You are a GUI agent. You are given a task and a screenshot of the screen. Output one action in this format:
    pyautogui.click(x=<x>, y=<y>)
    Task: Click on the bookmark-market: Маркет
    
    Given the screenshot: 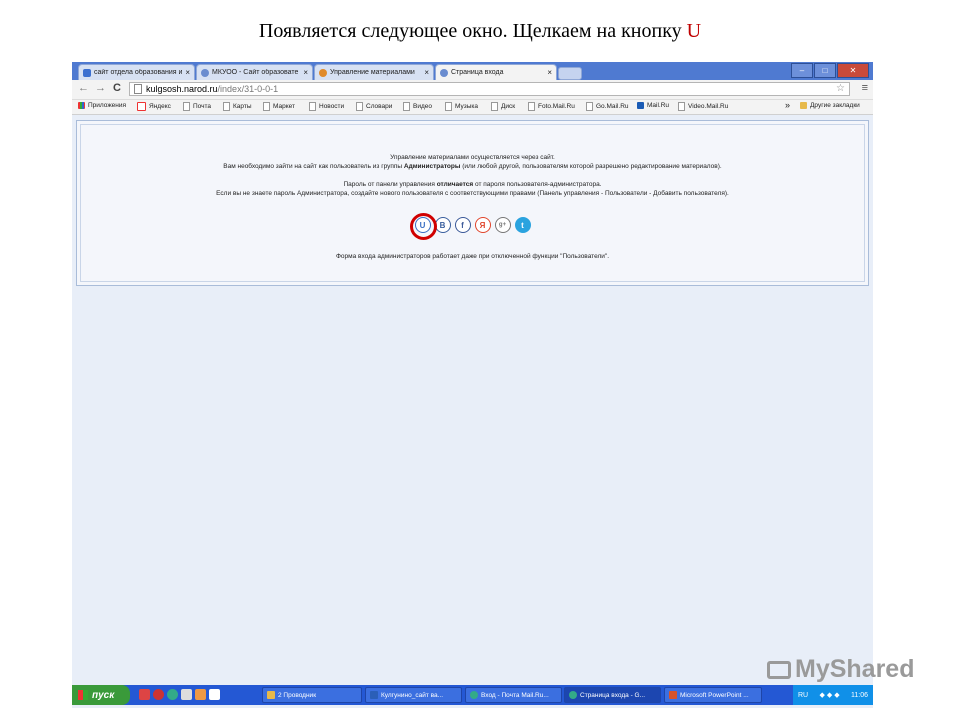 What is the action you would take?
    pyautogui.click(x=279, y=106)
    